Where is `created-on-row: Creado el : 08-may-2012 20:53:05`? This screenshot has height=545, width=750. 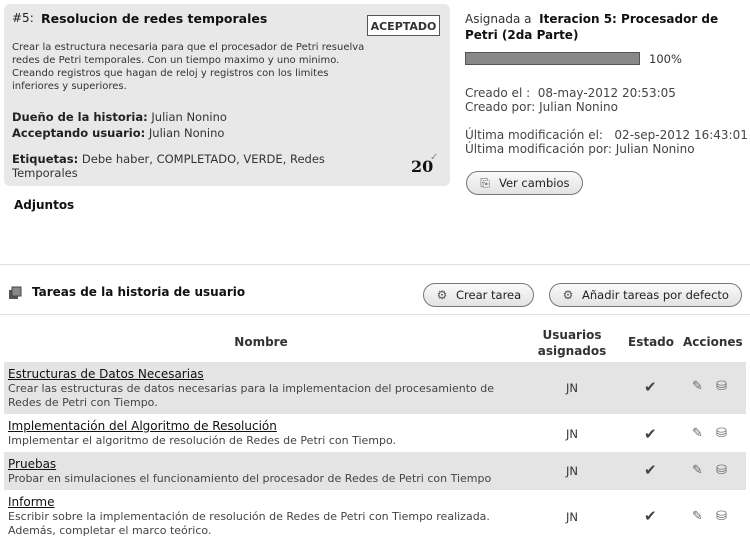
created-on-row: Creado el : 08-may-2012 20:53:05 is located at coordinates (570, 93).